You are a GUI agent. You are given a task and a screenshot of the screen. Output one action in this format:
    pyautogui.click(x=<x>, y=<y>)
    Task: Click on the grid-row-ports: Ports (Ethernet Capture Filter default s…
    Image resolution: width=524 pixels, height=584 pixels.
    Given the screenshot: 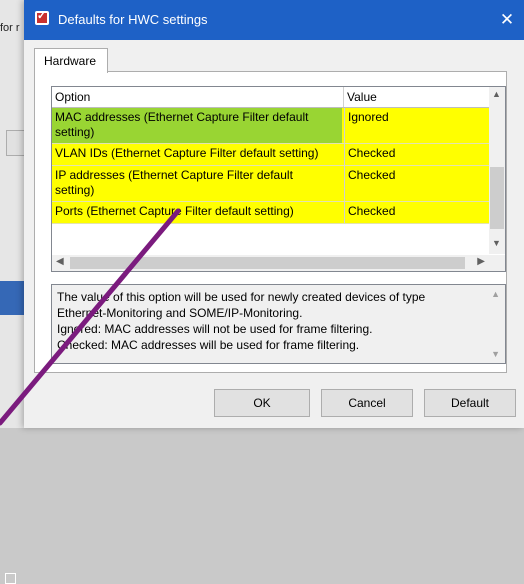 What is the action you would take?
    pyautogui.click(x=270, y=213)
    